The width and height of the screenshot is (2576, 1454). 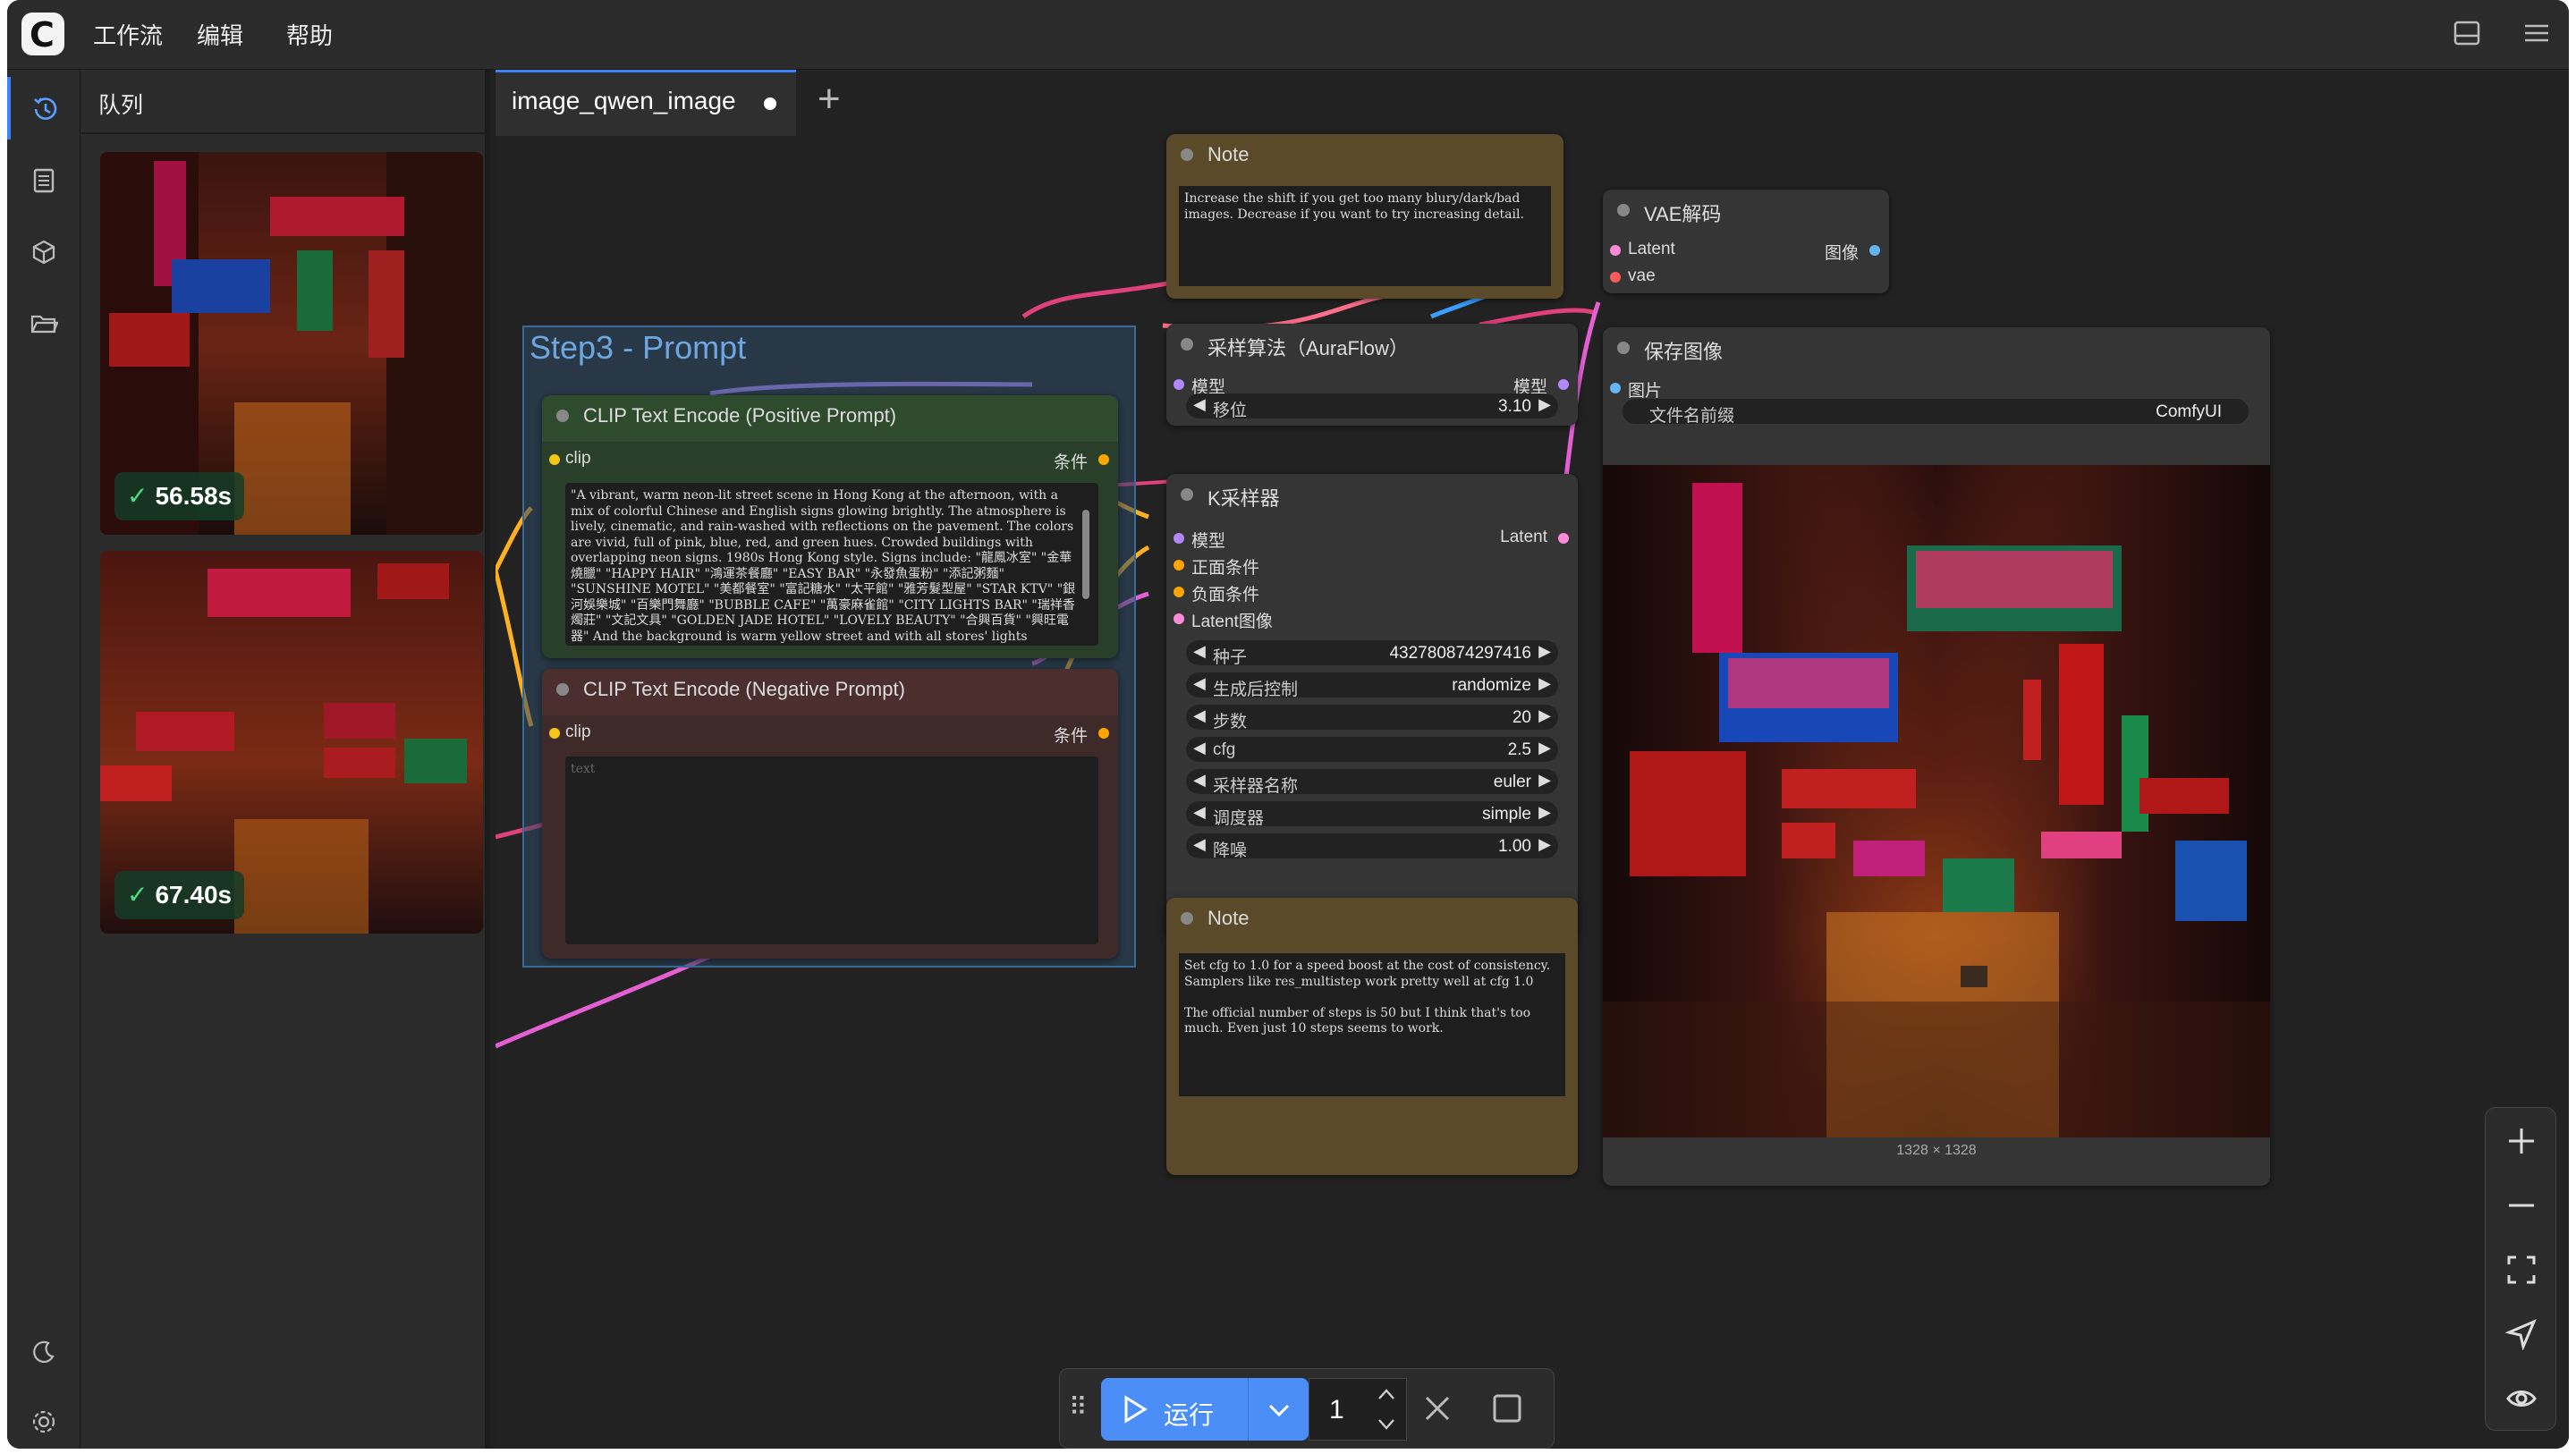 I want to click on moon-icon, so click(x=43, y=1351).